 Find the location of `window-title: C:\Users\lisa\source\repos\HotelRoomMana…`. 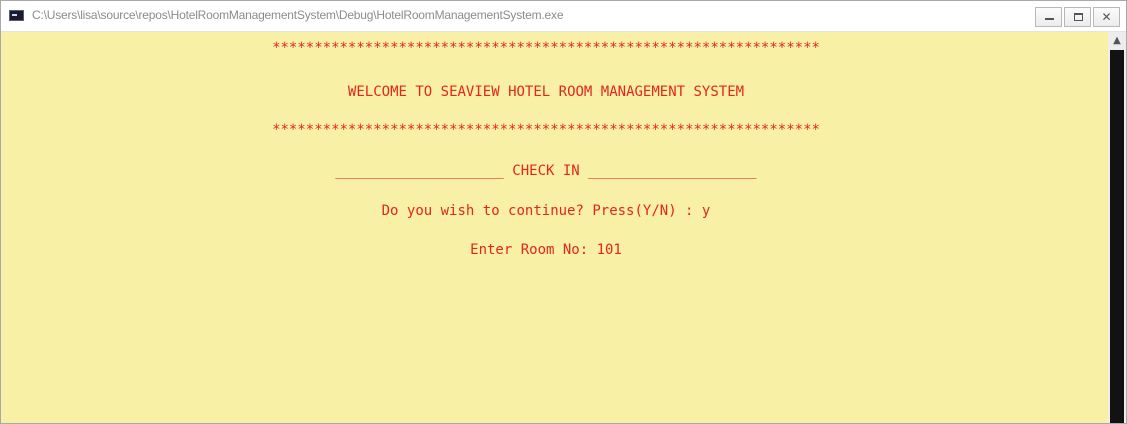

window-title: C:\Users\lisa\source\repos\HotelRoomMana… is located at coordinates (298, 15).